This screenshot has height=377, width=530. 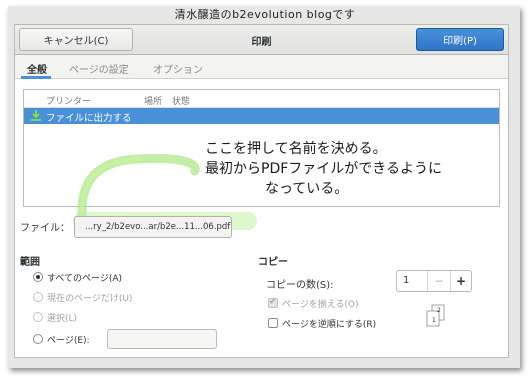 What do you see at coordinates (273, 262) in the screenshot?
I see `copies-section-title: コピー` at bounding box center [273, 262].